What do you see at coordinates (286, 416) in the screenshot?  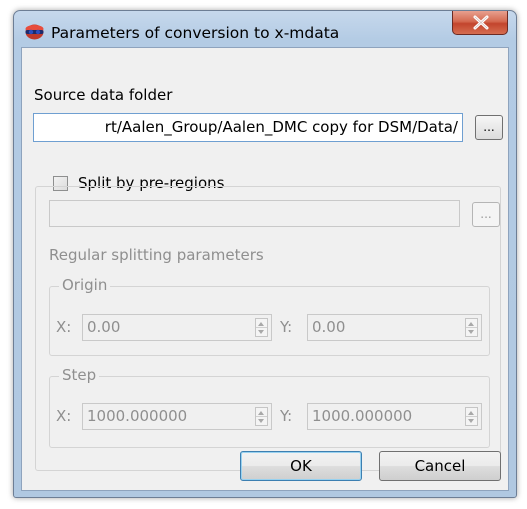 I see `step-y-label: Y:` at bounding box center [286, 416].